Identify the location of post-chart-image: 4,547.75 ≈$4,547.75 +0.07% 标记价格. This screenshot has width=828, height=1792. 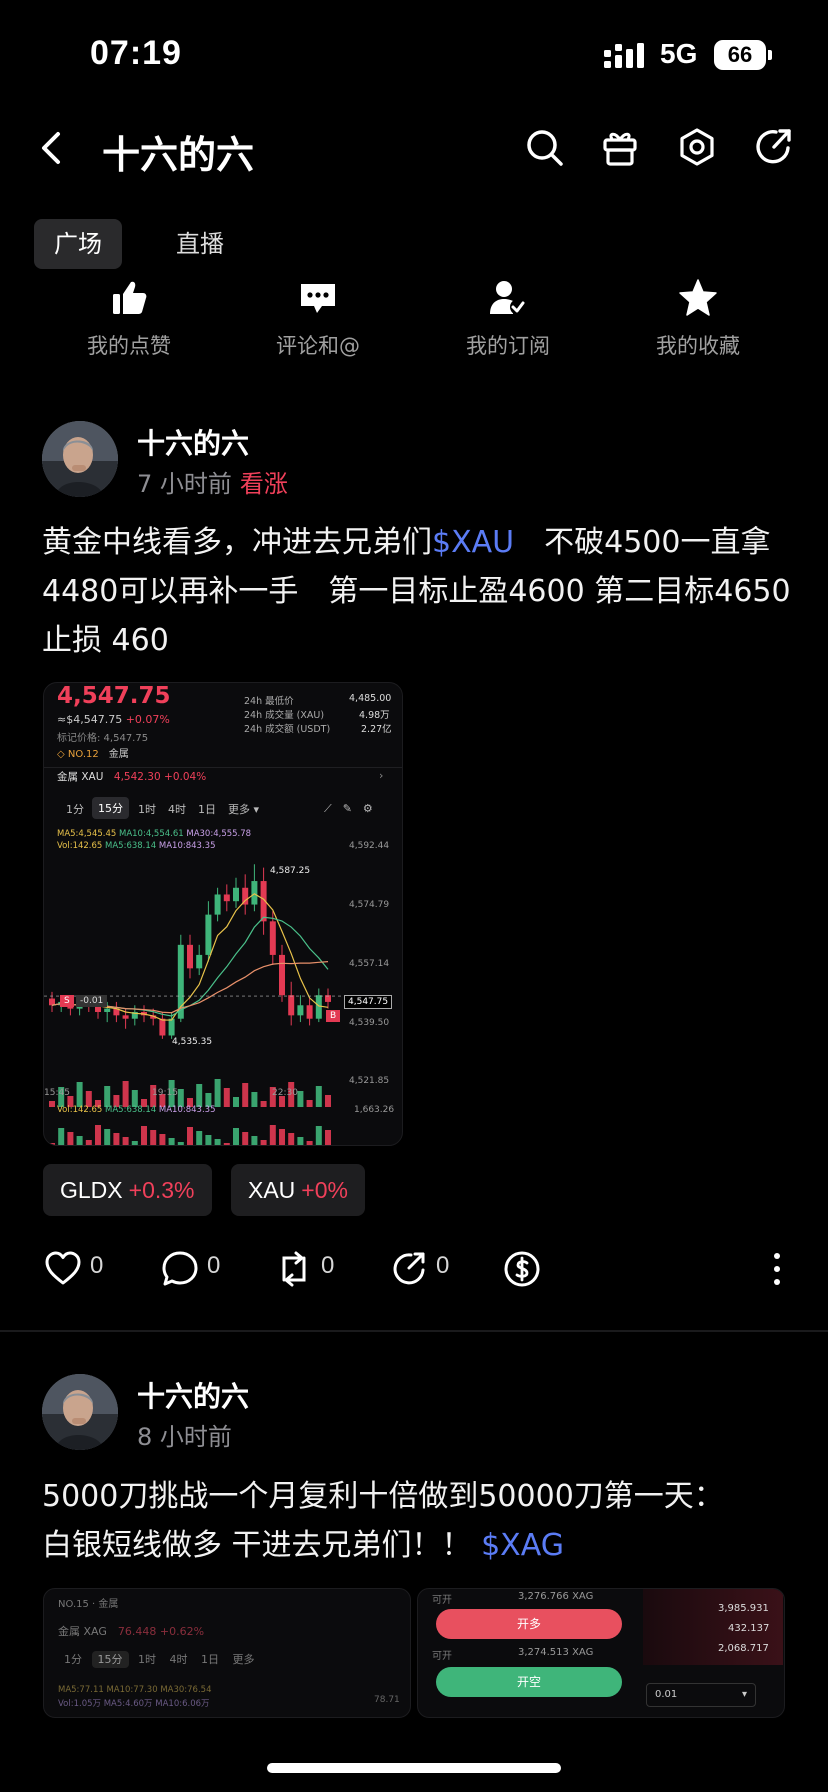
(223, 914).